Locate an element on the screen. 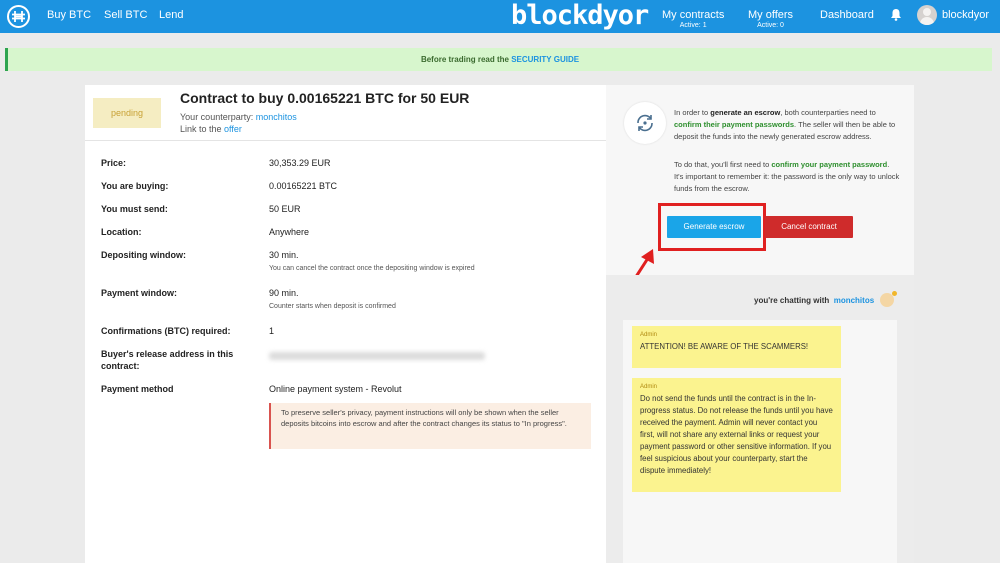  brand-logo: blockdyor is located at coordinates (580, 16).